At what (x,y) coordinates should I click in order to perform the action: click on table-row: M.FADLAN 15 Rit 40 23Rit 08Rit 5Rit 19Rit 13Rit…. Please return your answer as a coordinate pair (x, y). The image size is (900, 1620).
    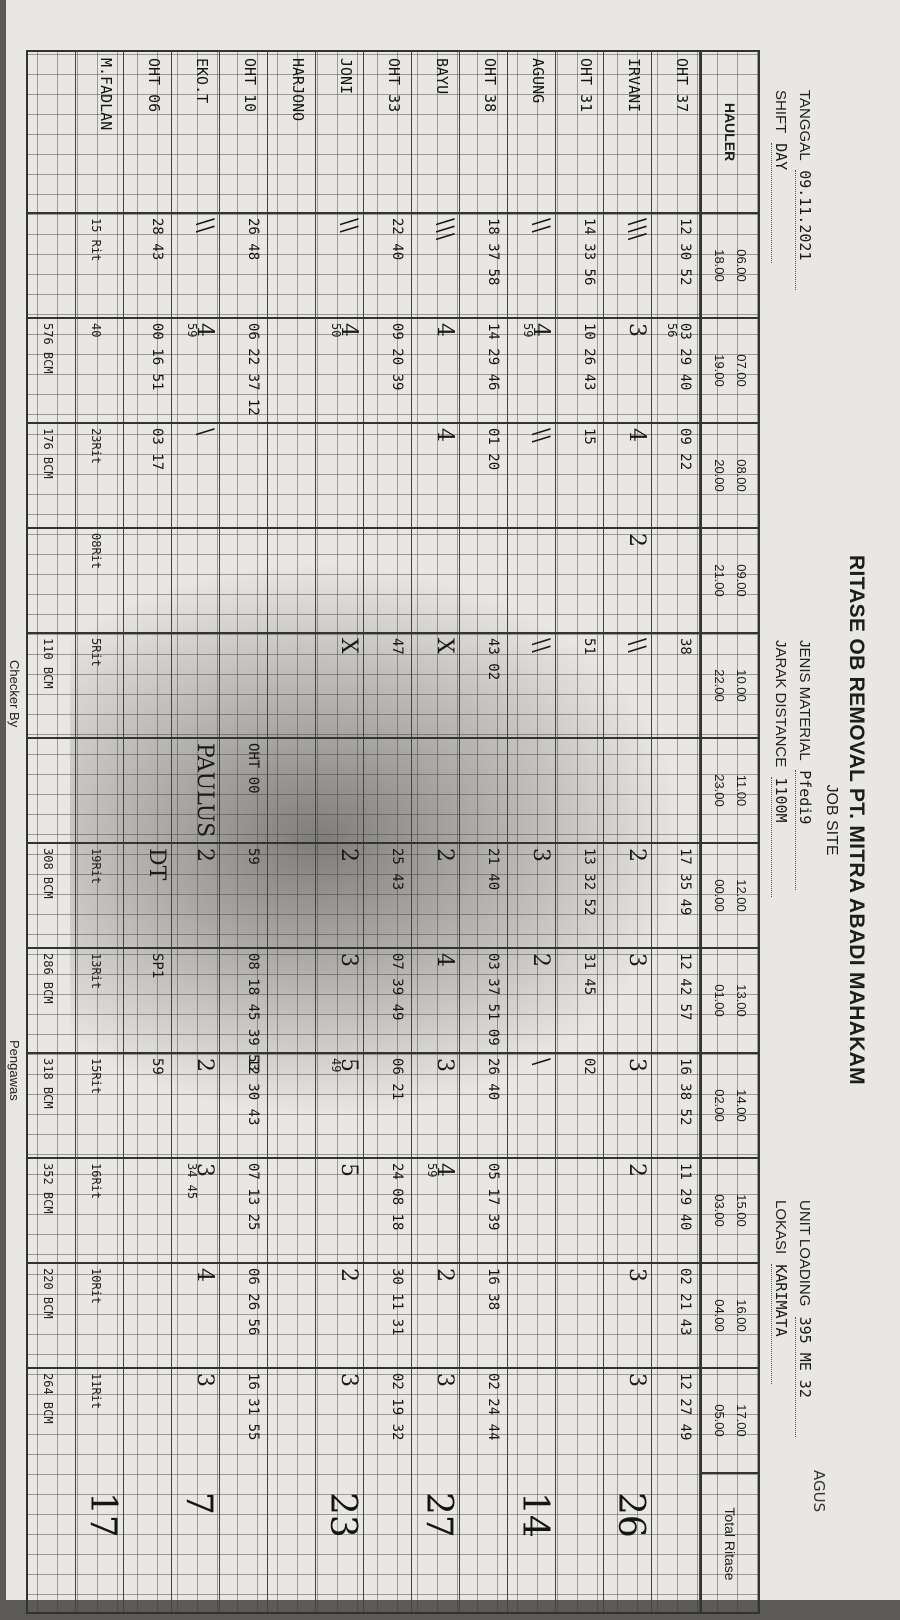
    Looking at the image, I should click on (99, 832).